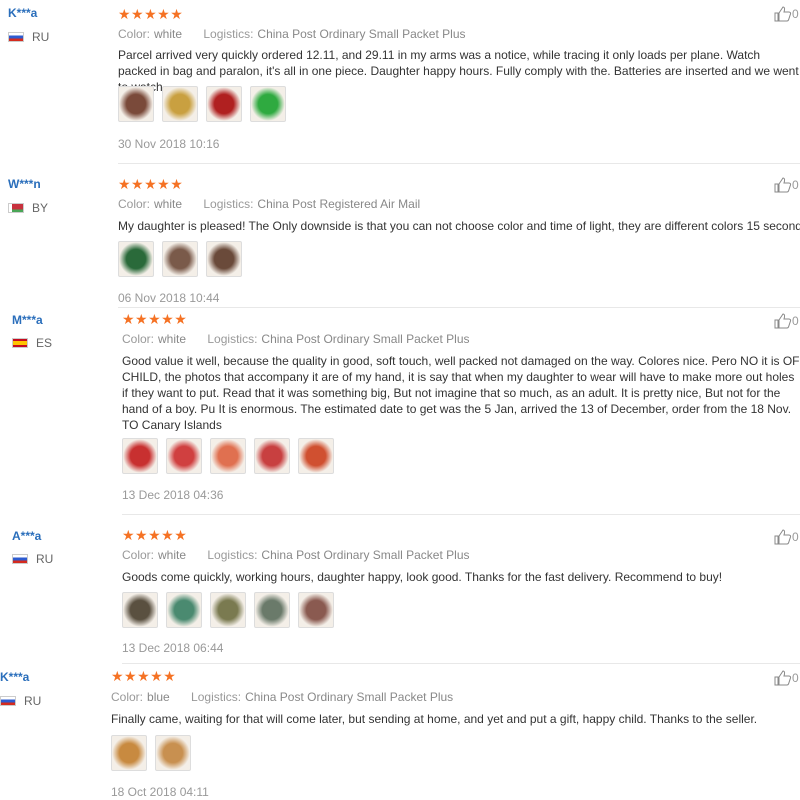 This screenshot has width=800, height=800. What do you see at coordinates (160, 792) in the screenshot?
I see `review-date: 18 Oct 2018 04:11` at bounding box center [160, 792].